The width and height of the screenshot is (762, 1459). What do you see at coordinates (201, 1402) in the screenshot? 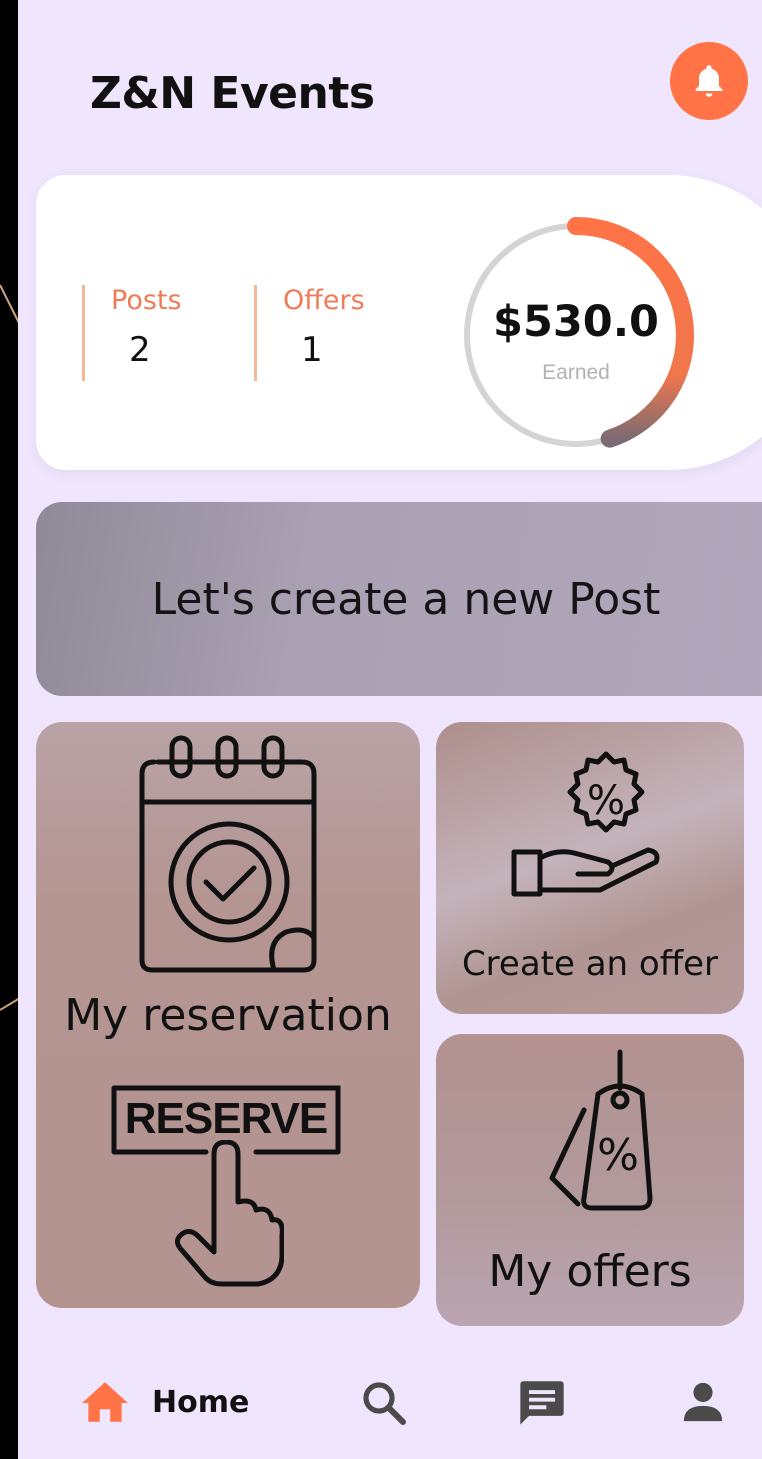
I see `nav-home-label: Home` at bounding box center [201, 1402].